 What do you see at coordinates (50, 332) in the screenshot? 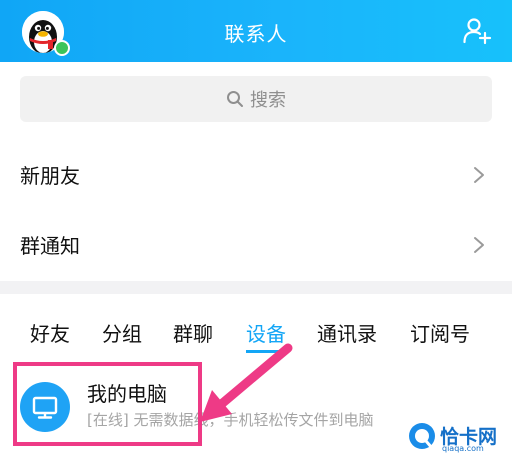
I see `tab-friends: 好友` at bounding box center [50, 332].